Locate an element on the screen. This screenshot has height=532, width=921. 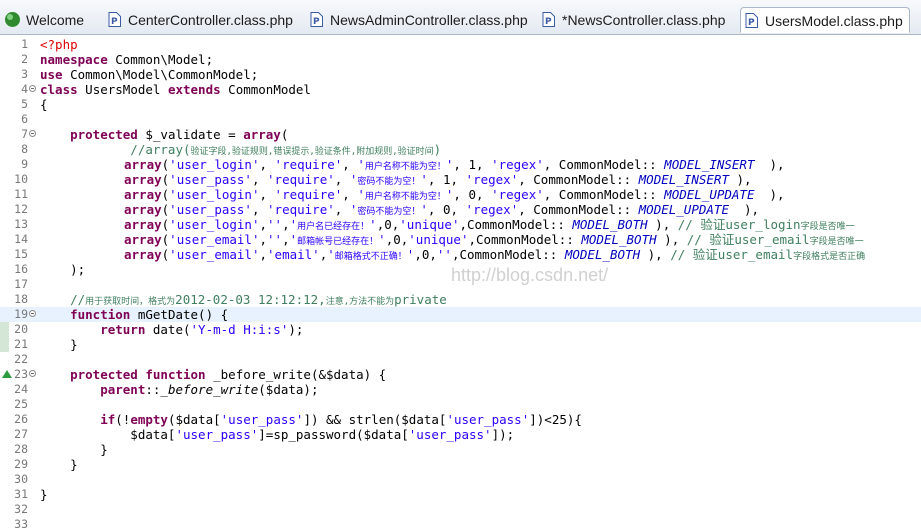
string: 用户名称不能为空！ is located at coordinates (405, 167).